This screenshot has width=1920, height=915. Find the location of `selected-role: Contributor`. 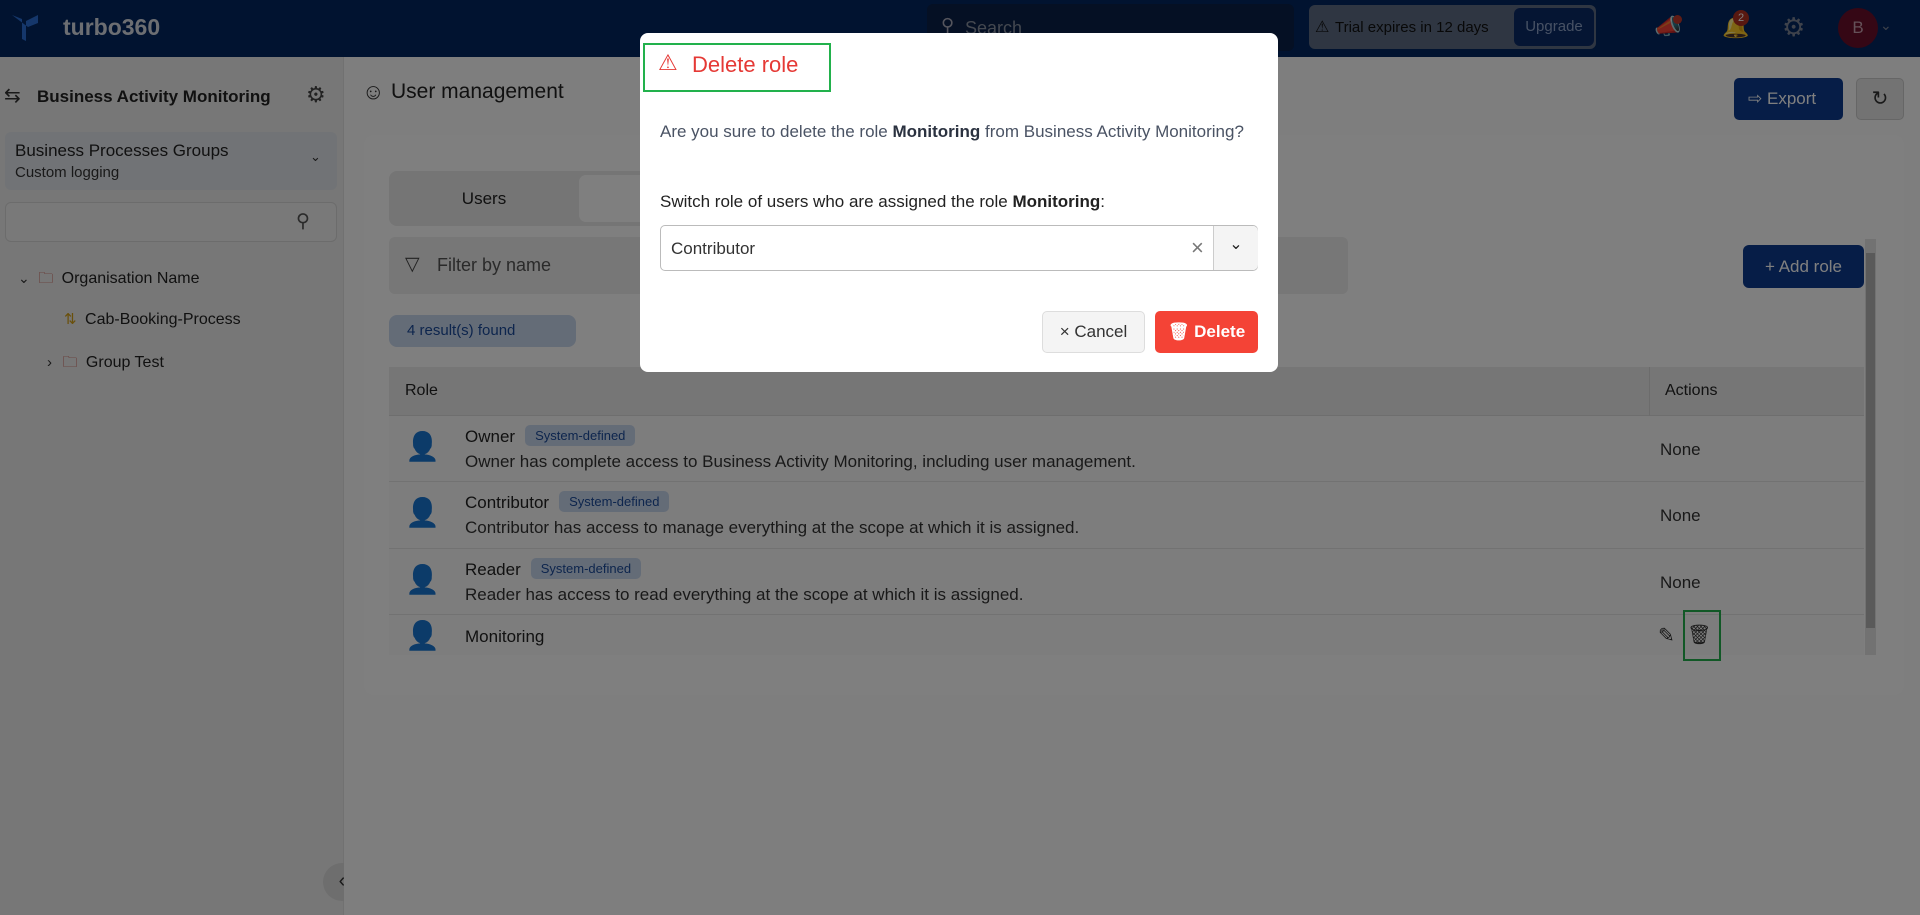

selected-role: Contributor is located at coordinates (713, 248).